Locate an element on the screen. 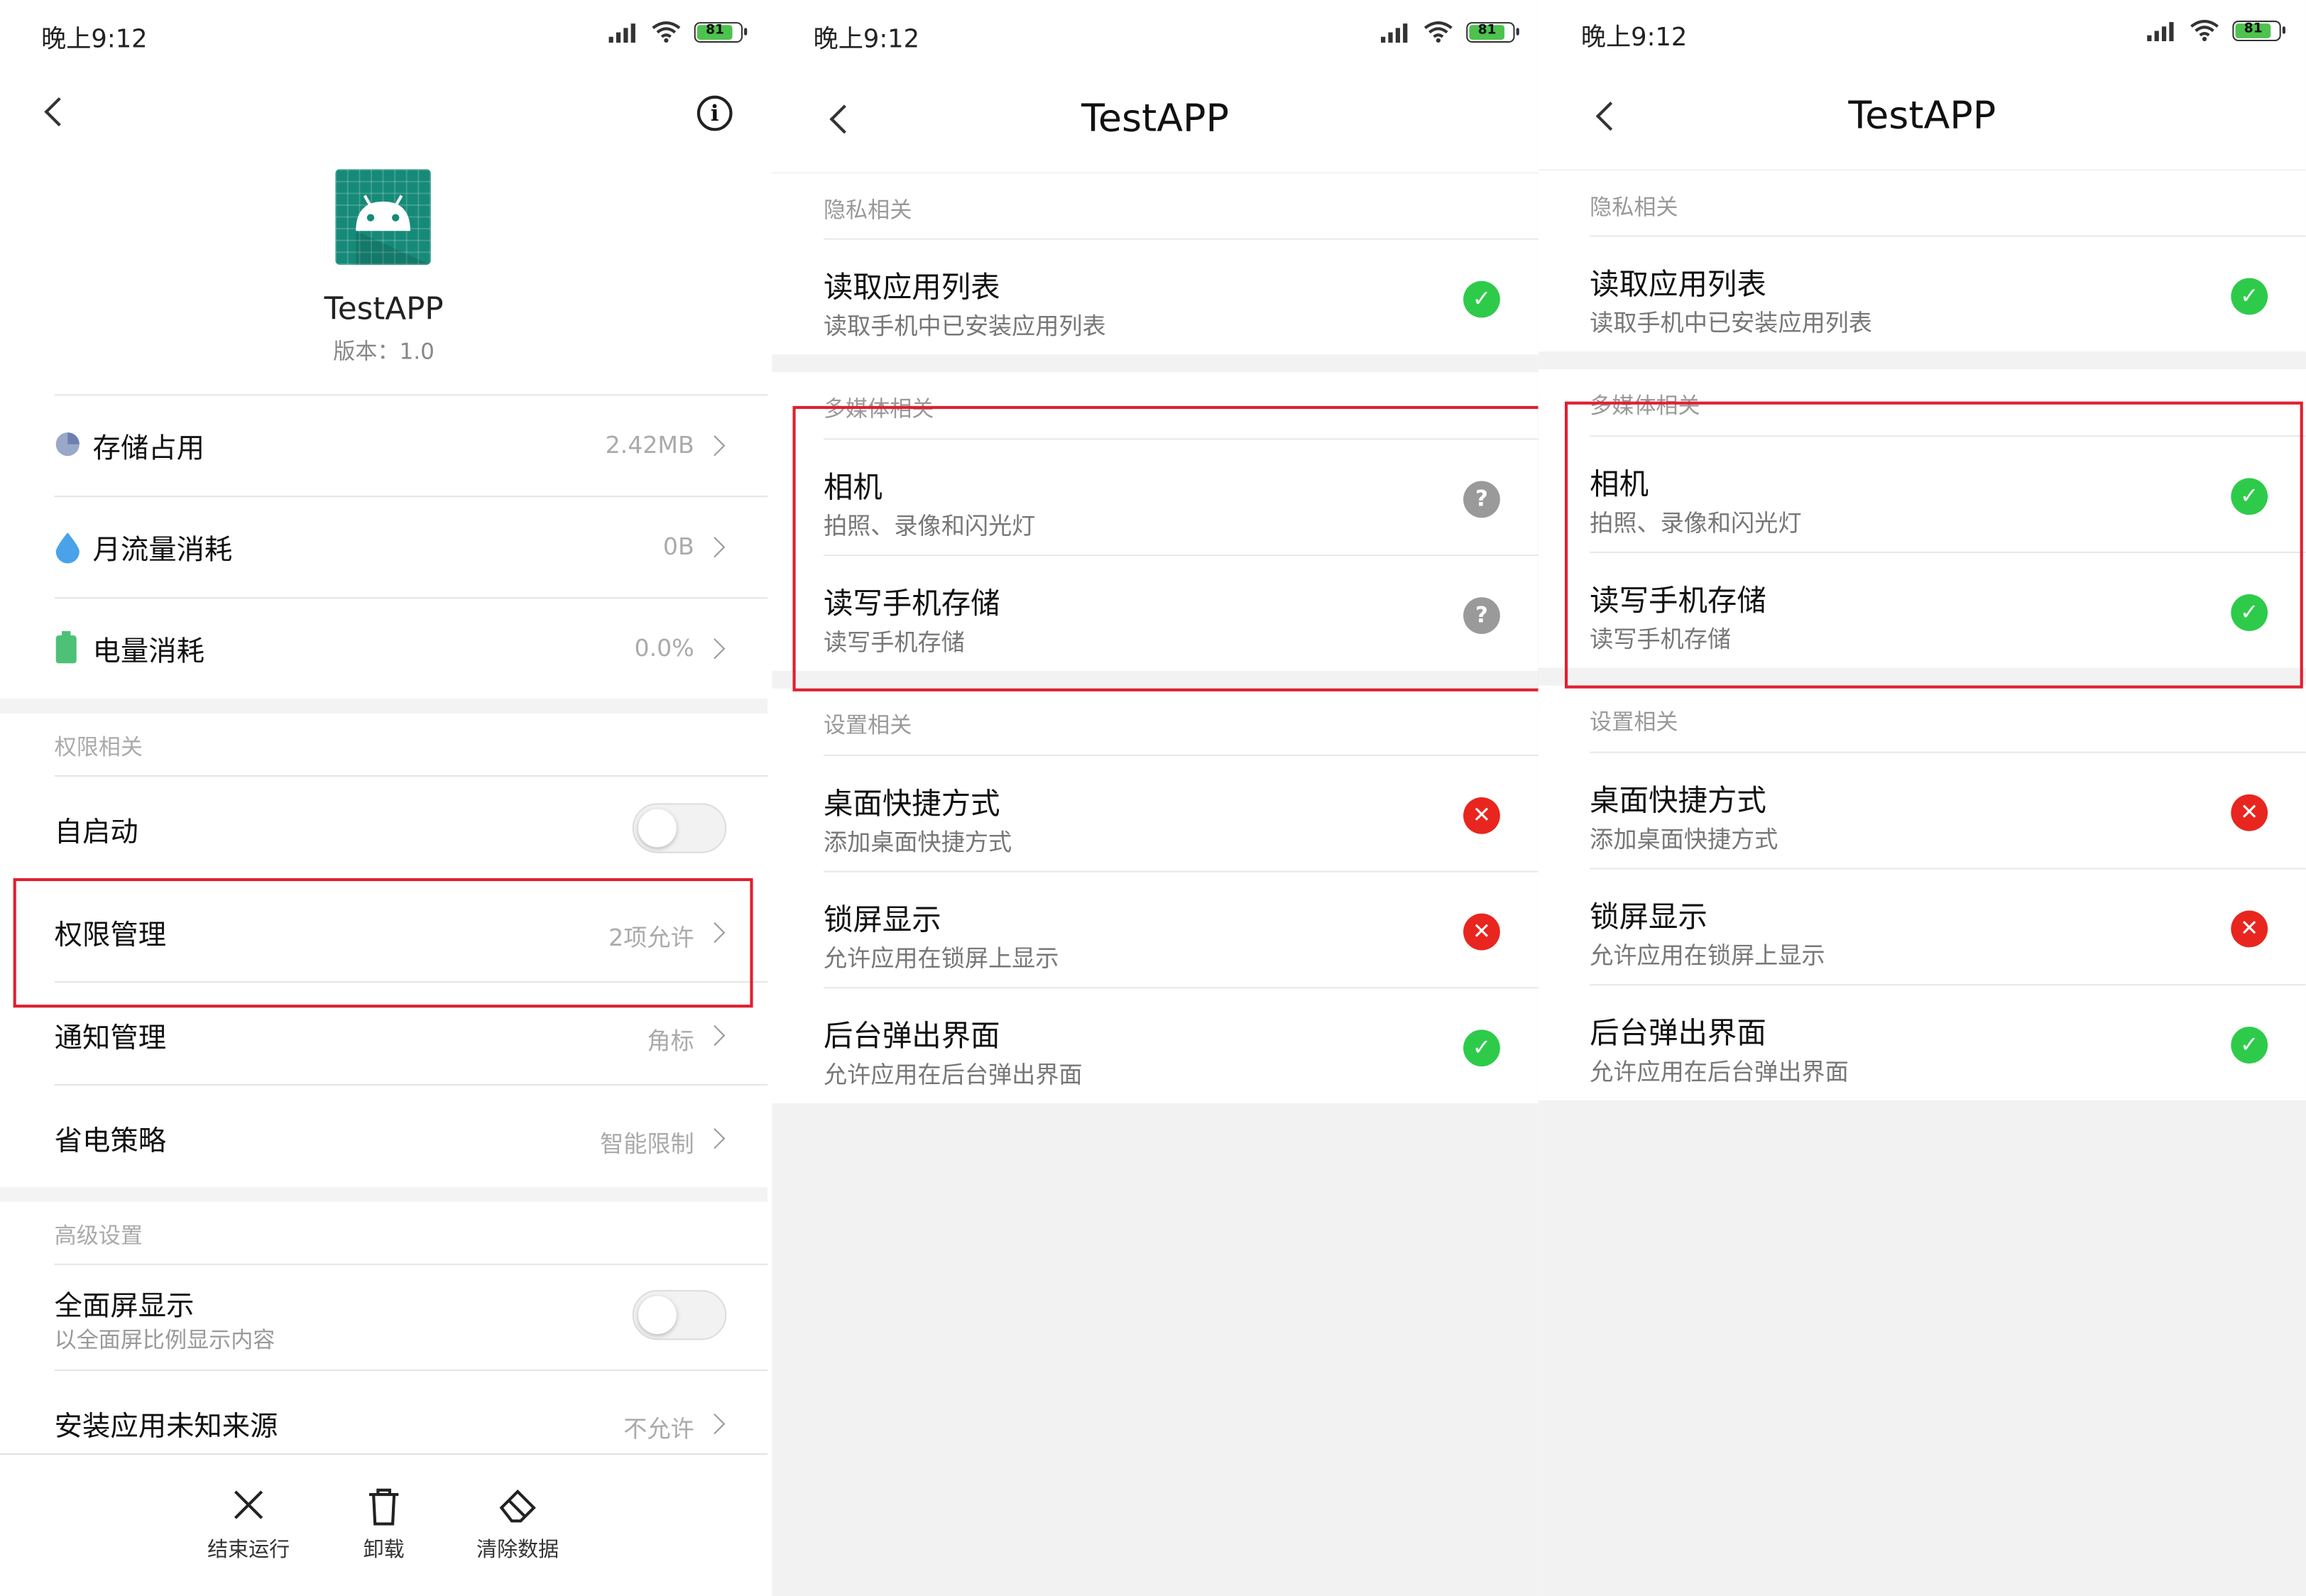  power-policy-row: 省电策略 智能限制 is located at coordinates (384, 1135).